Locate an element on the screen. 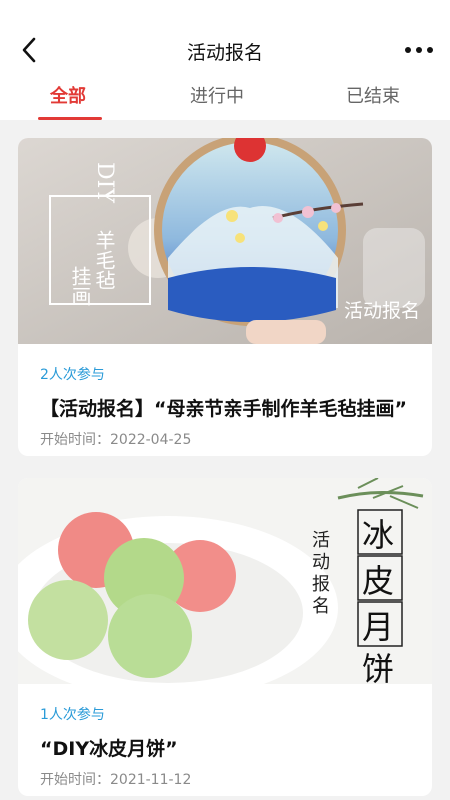 The image size is (450, 800). tab-ongoing: 进行中 is located at coordinates (217, 95).